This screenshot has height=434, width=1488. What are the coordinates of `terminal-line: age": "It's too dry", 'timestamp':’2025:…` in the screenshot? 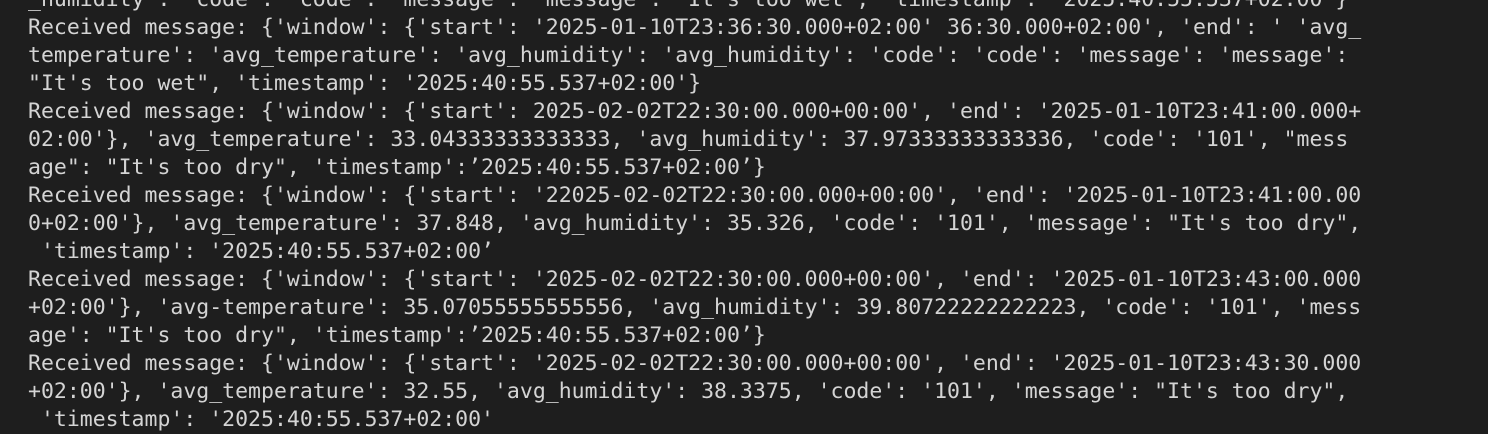 It's located at (397, 167).